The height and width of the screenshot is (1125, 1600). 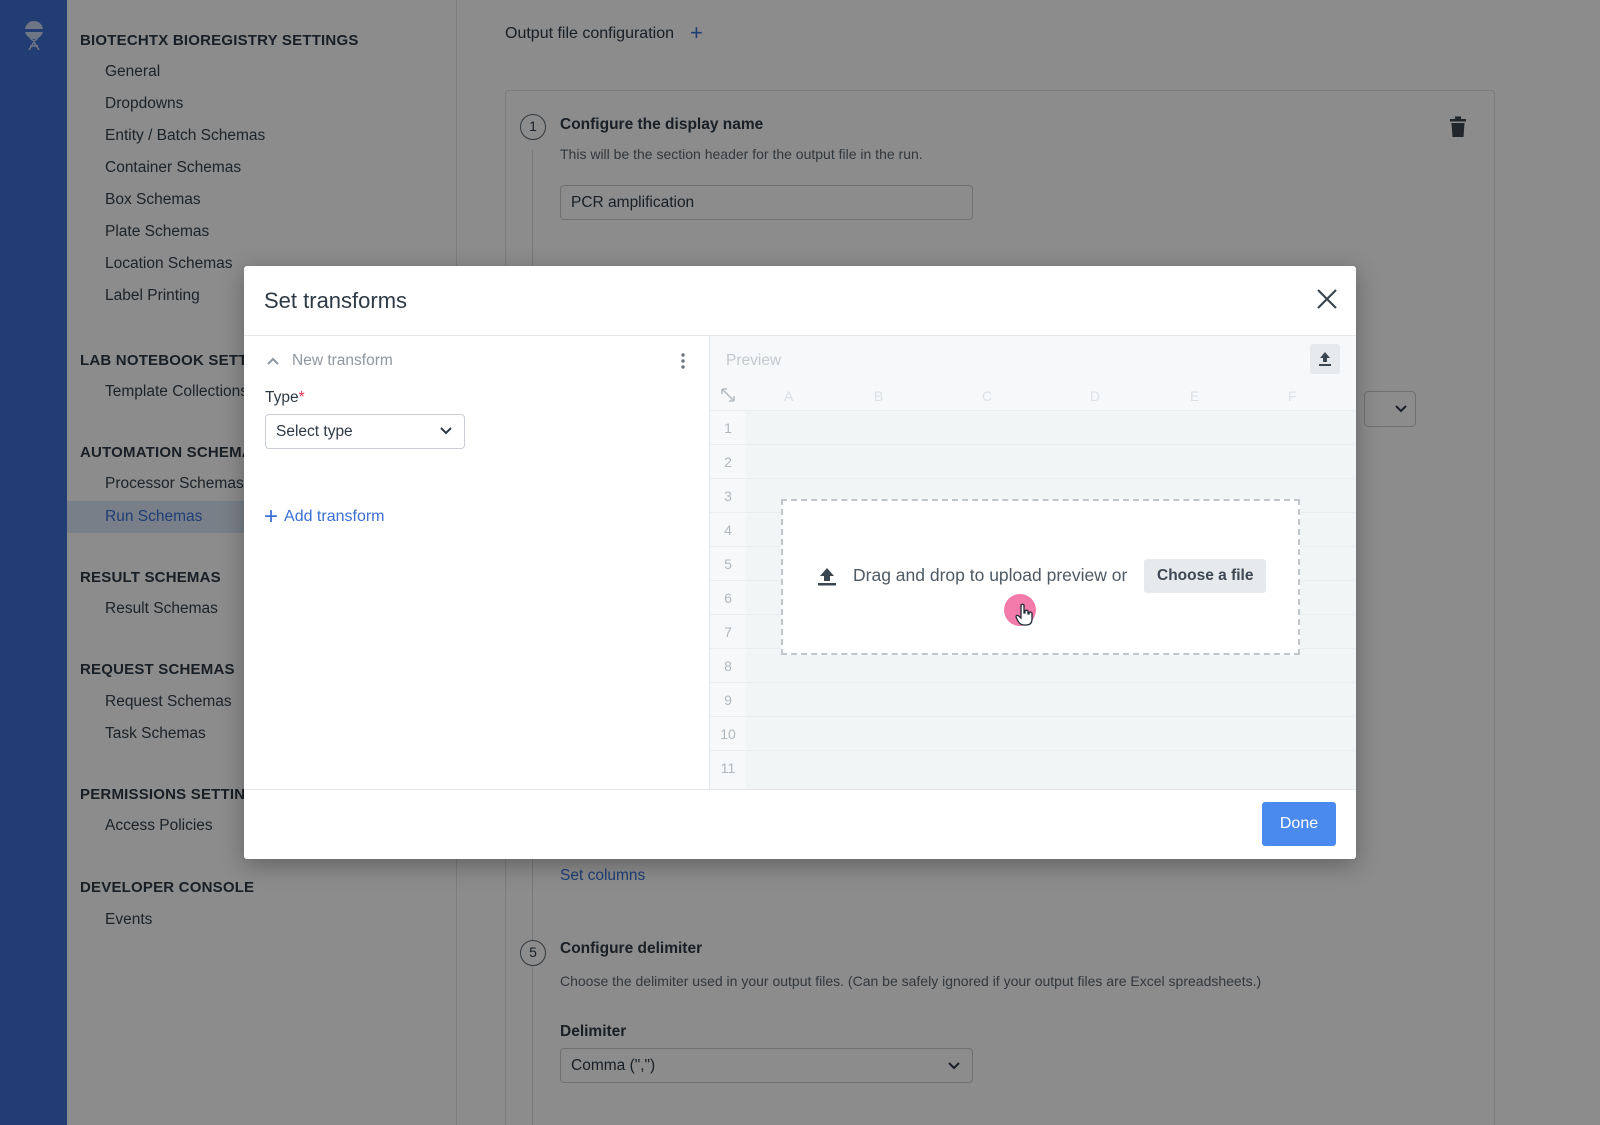 What do you see at coordinates (334, 516) in the screenshot?
I see `add-transform-label: Add transform` at bounding box center [334, 516].